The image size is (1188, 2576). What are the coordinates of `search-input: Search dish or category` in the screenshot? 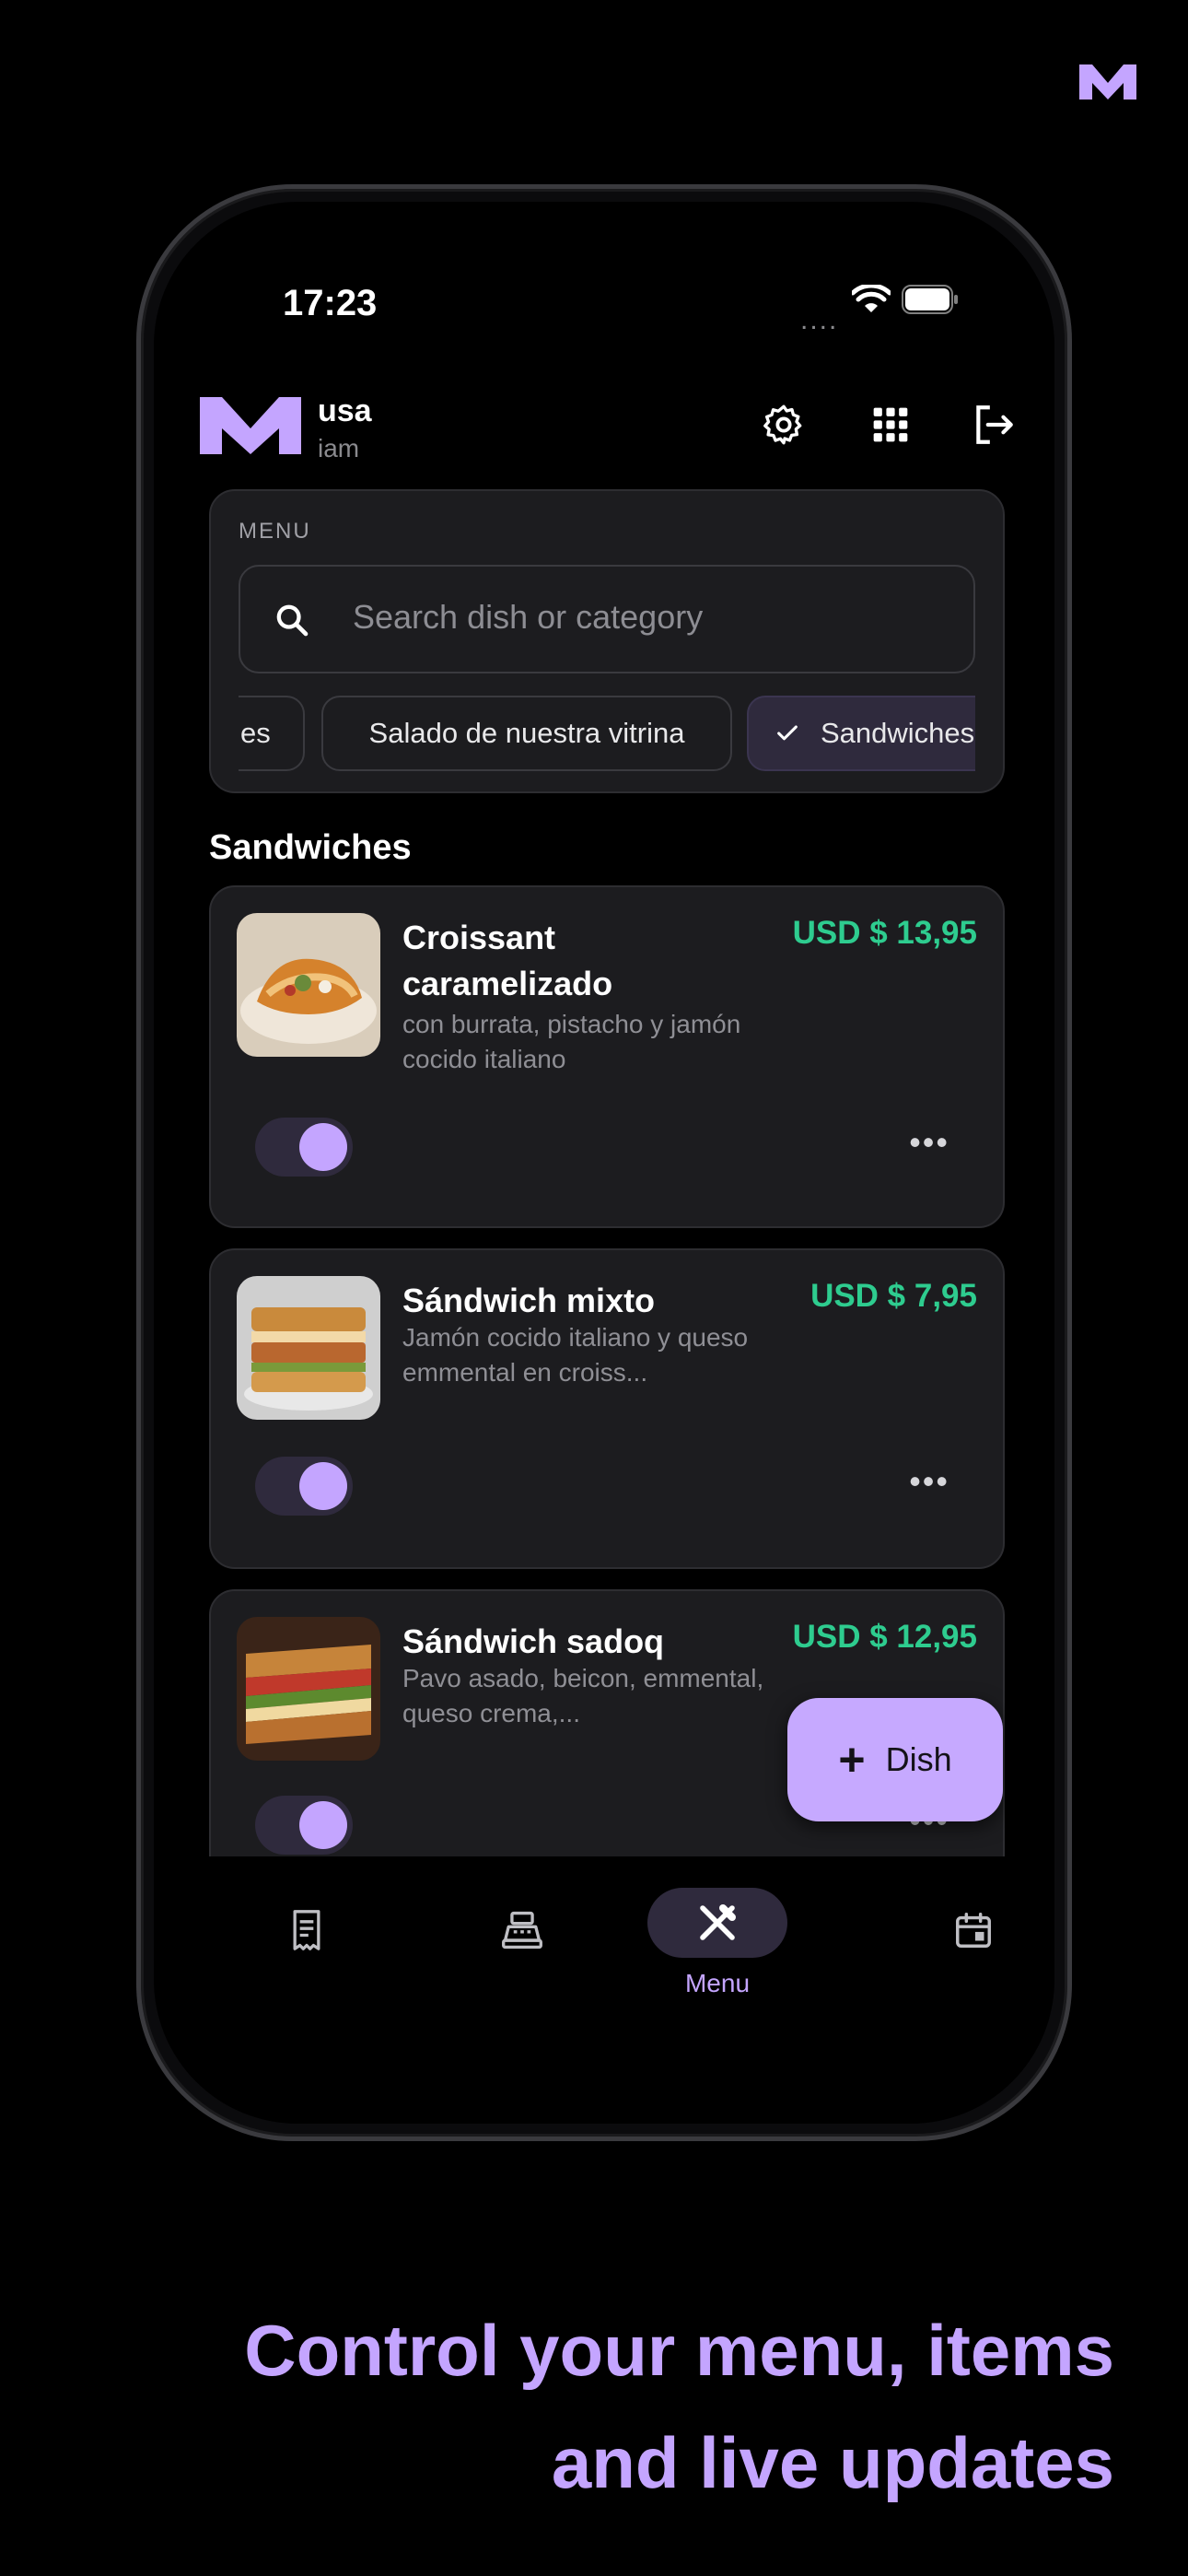 It's located at (607, 619).